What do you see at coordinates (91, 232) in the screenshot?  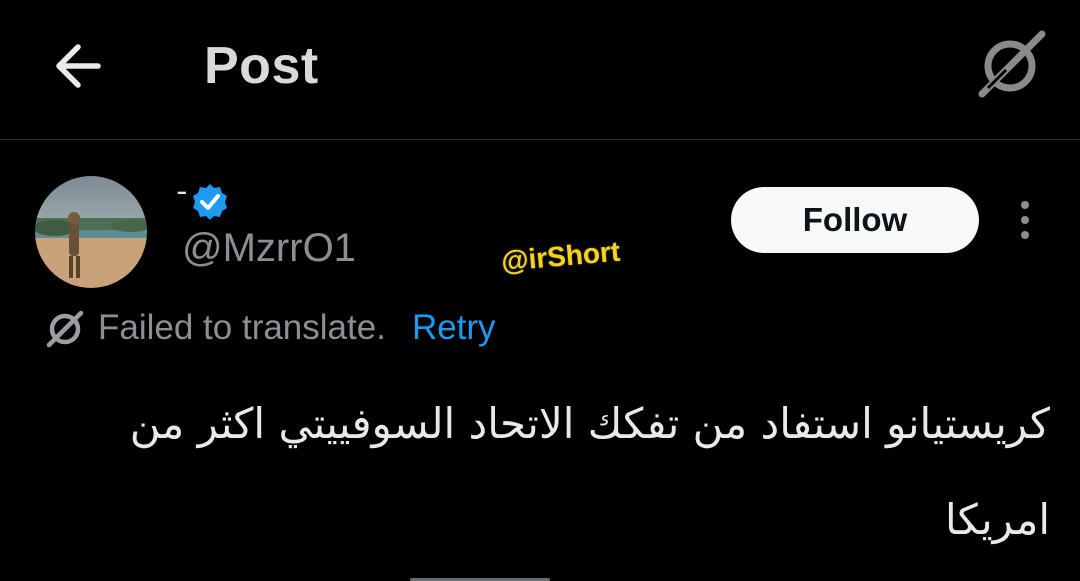 I see `avatar` at bounding box center [91, 232].